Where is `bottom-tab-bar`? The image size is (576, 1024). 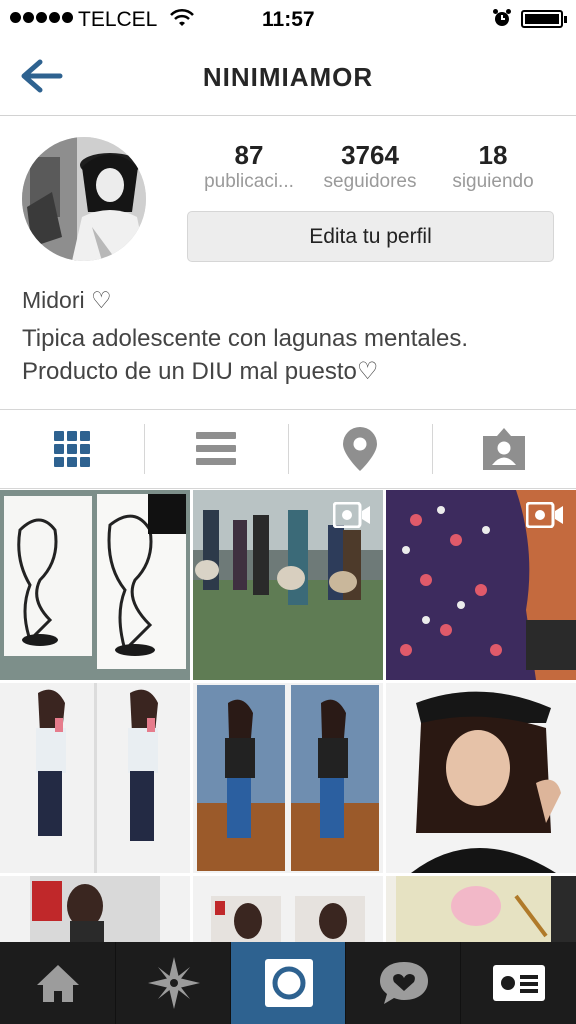 bottom-tab-bar is located at coordinates (288, 983).